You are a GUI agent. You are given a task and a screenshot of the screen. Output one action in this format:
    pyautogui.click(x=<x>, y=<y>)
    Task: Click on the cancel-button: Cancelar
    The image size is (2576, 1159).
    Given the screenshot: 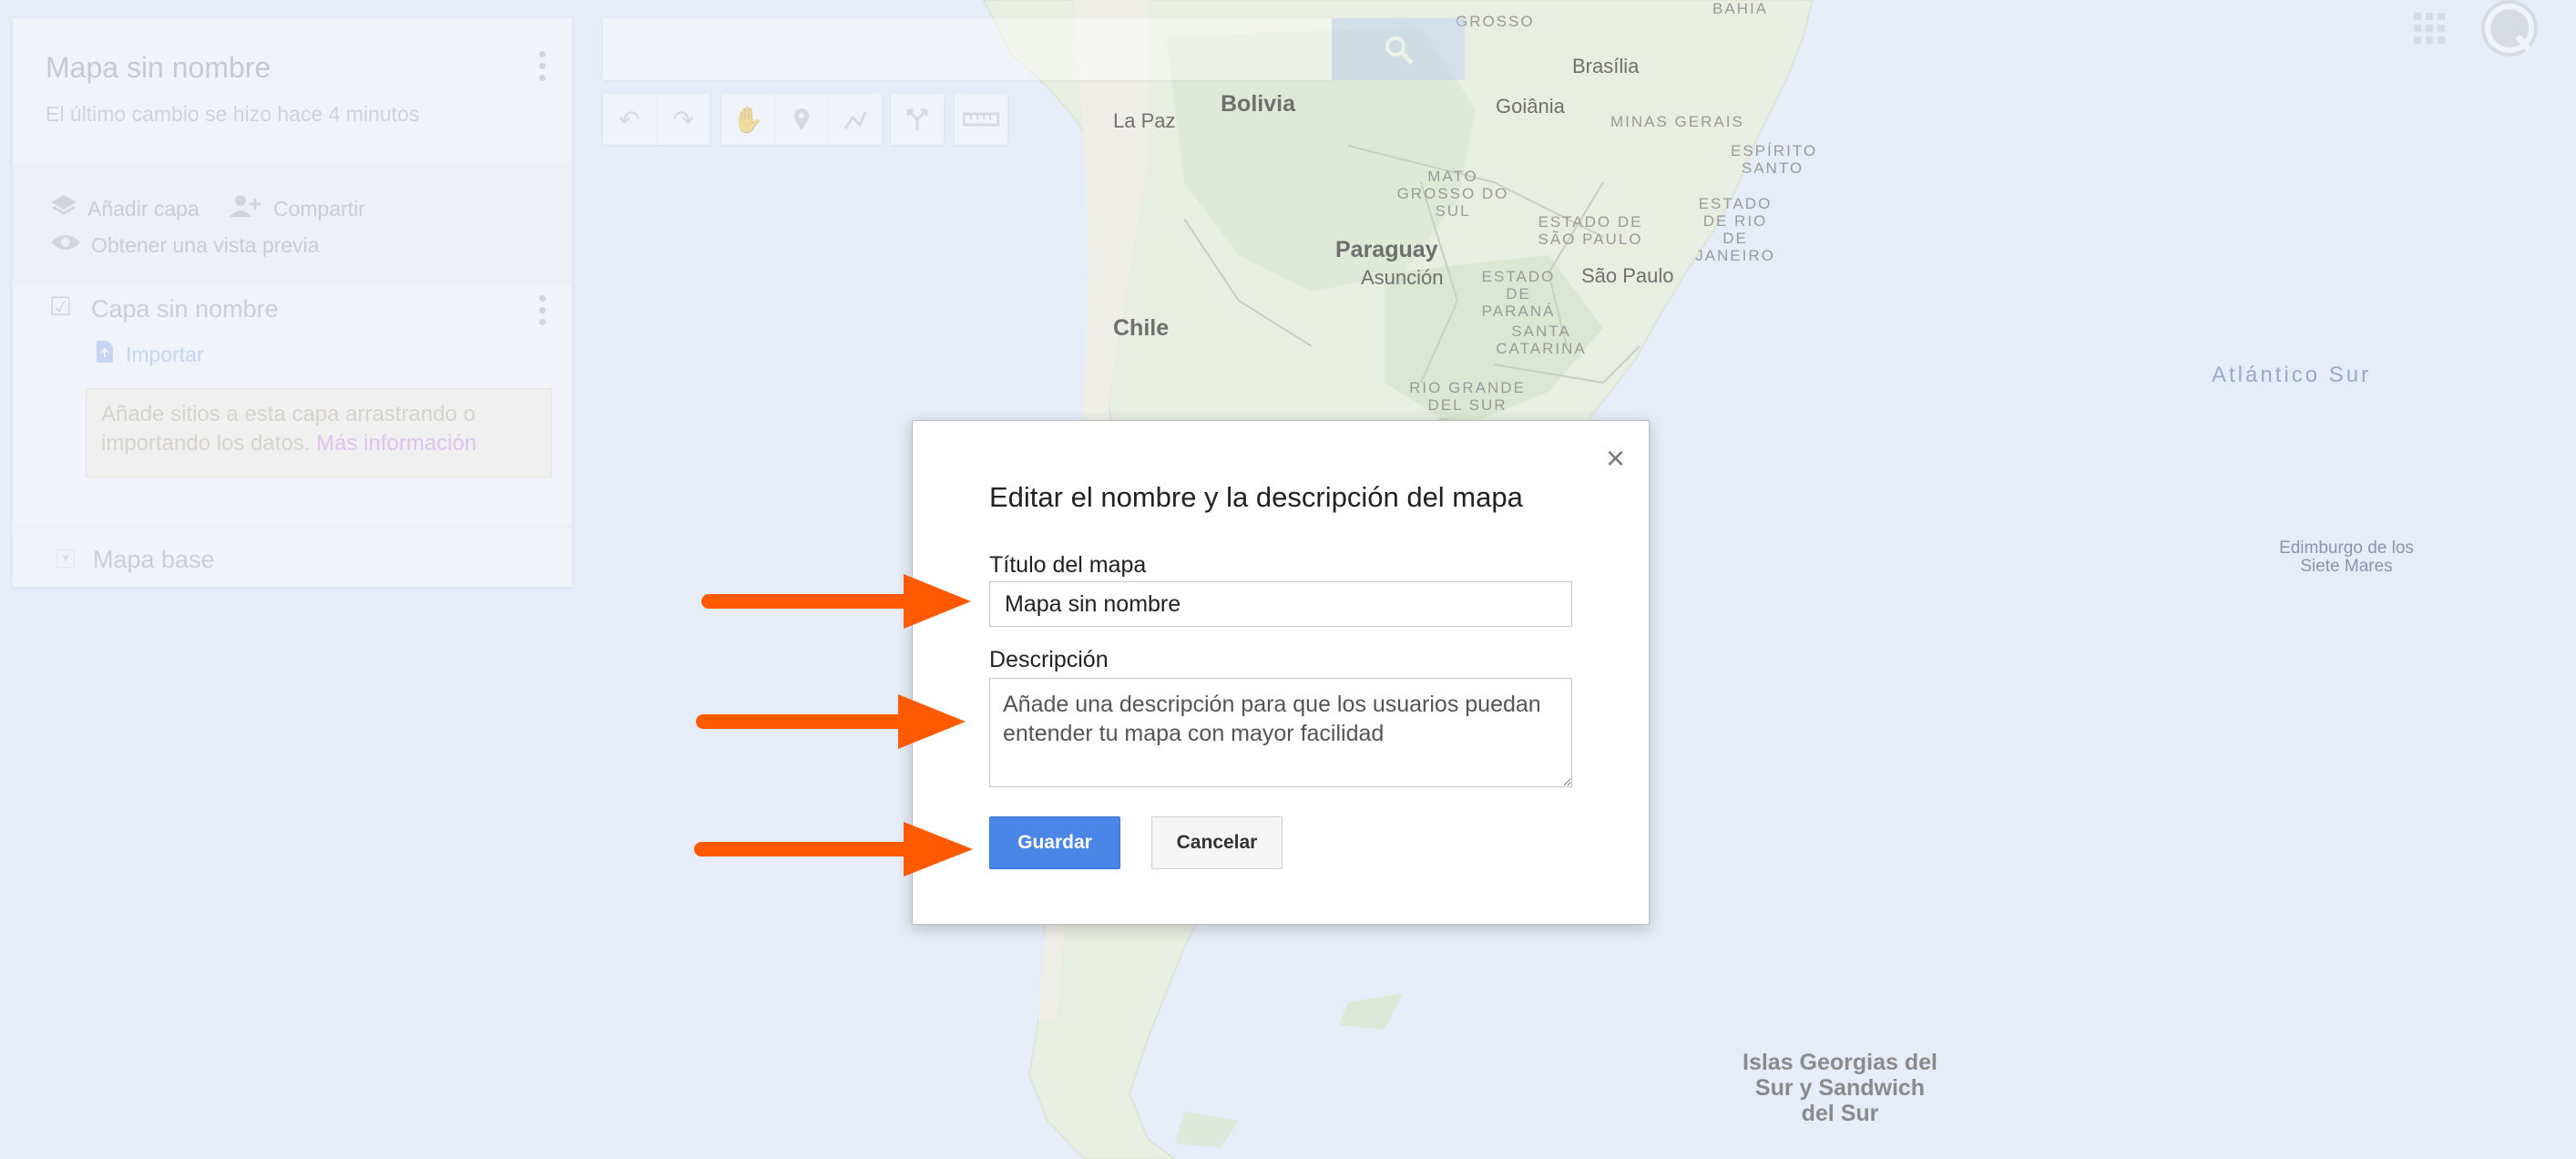 What is the action you would take?
    pyautogui.click(x=1217, y=843)
    